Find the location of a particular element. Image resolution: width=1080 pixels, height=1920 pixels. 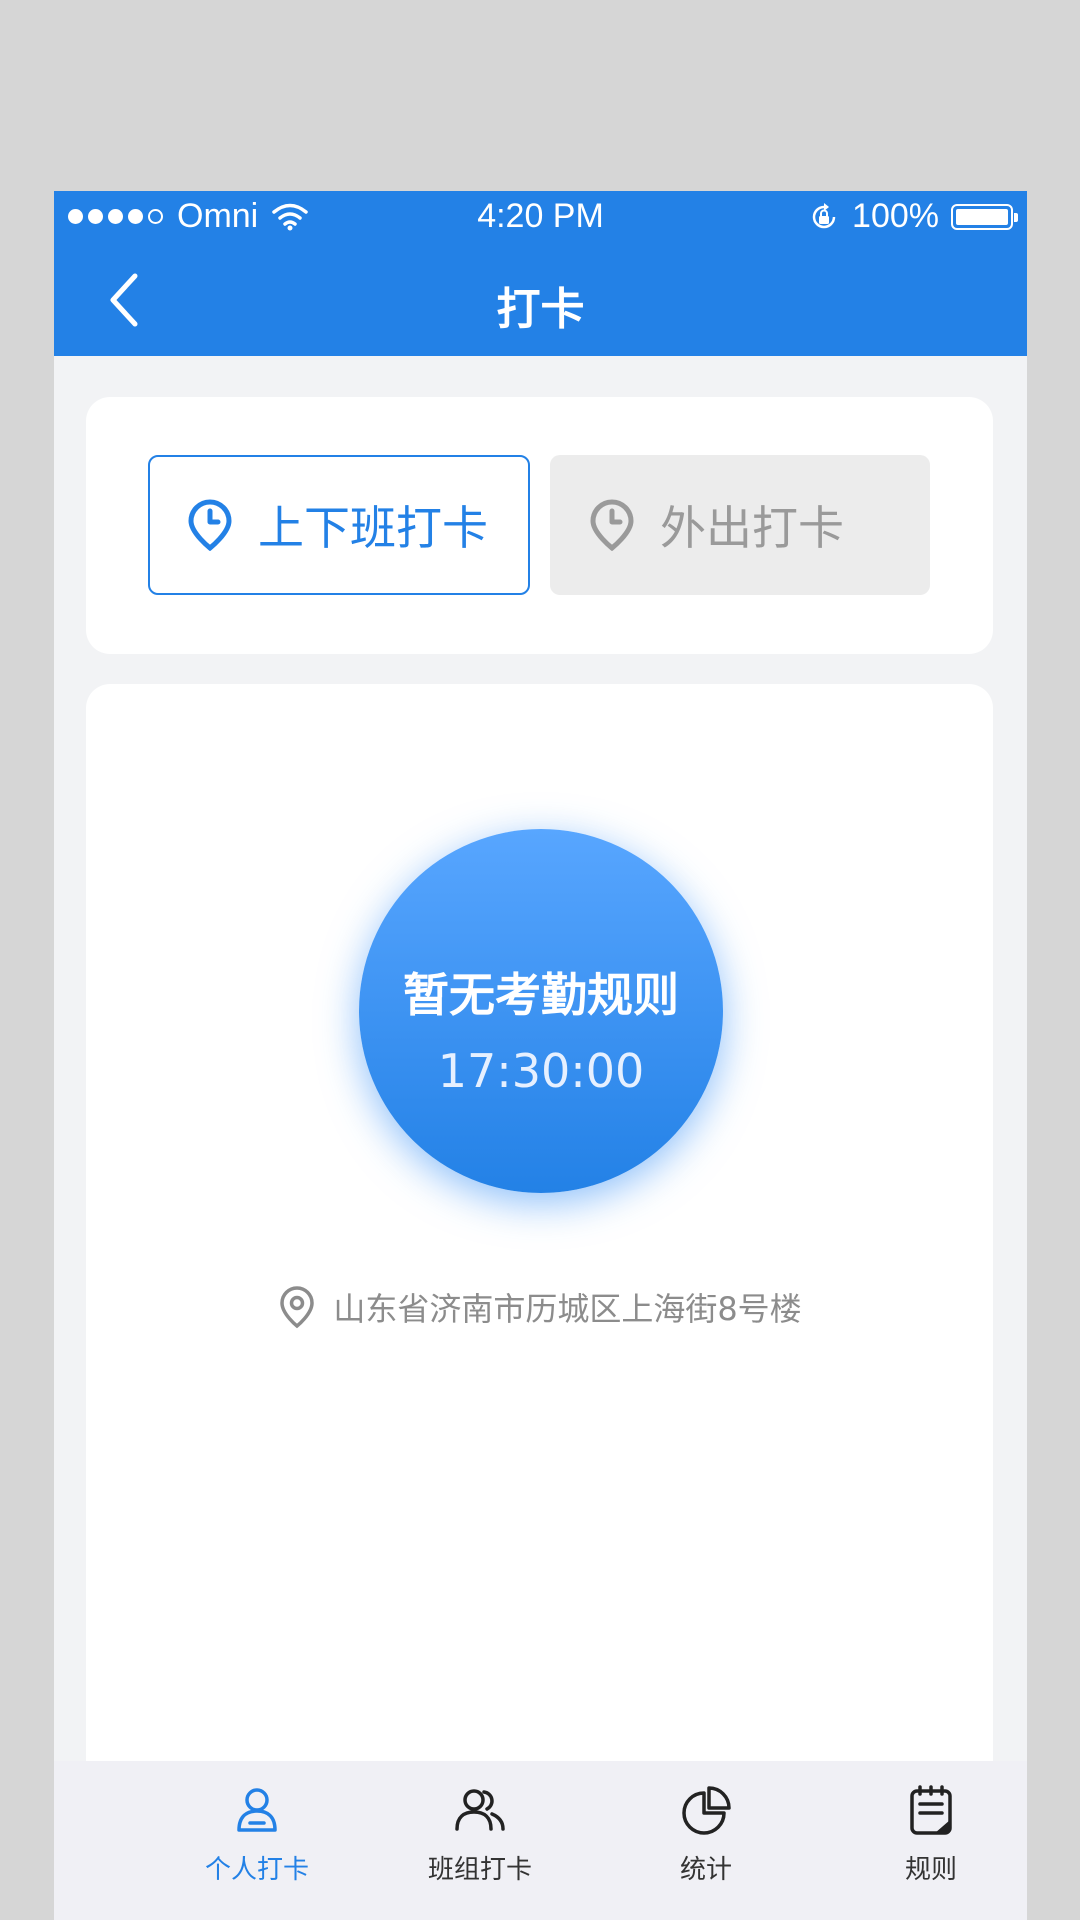

tab-label: 统计 is located at coordinates (705, 1870).